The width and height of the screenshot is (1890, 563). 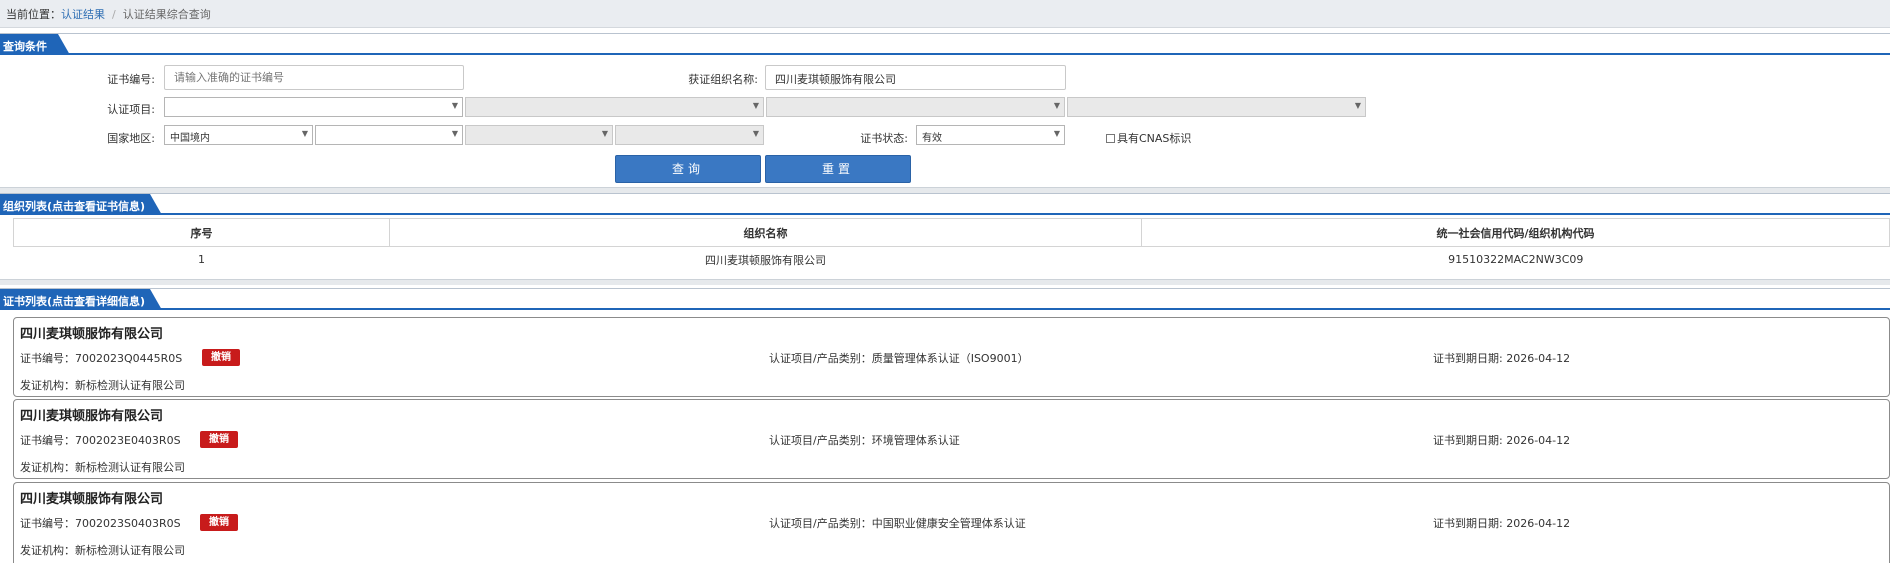 I want to click on project-select-2: ▼, so click(x=614, y=107).